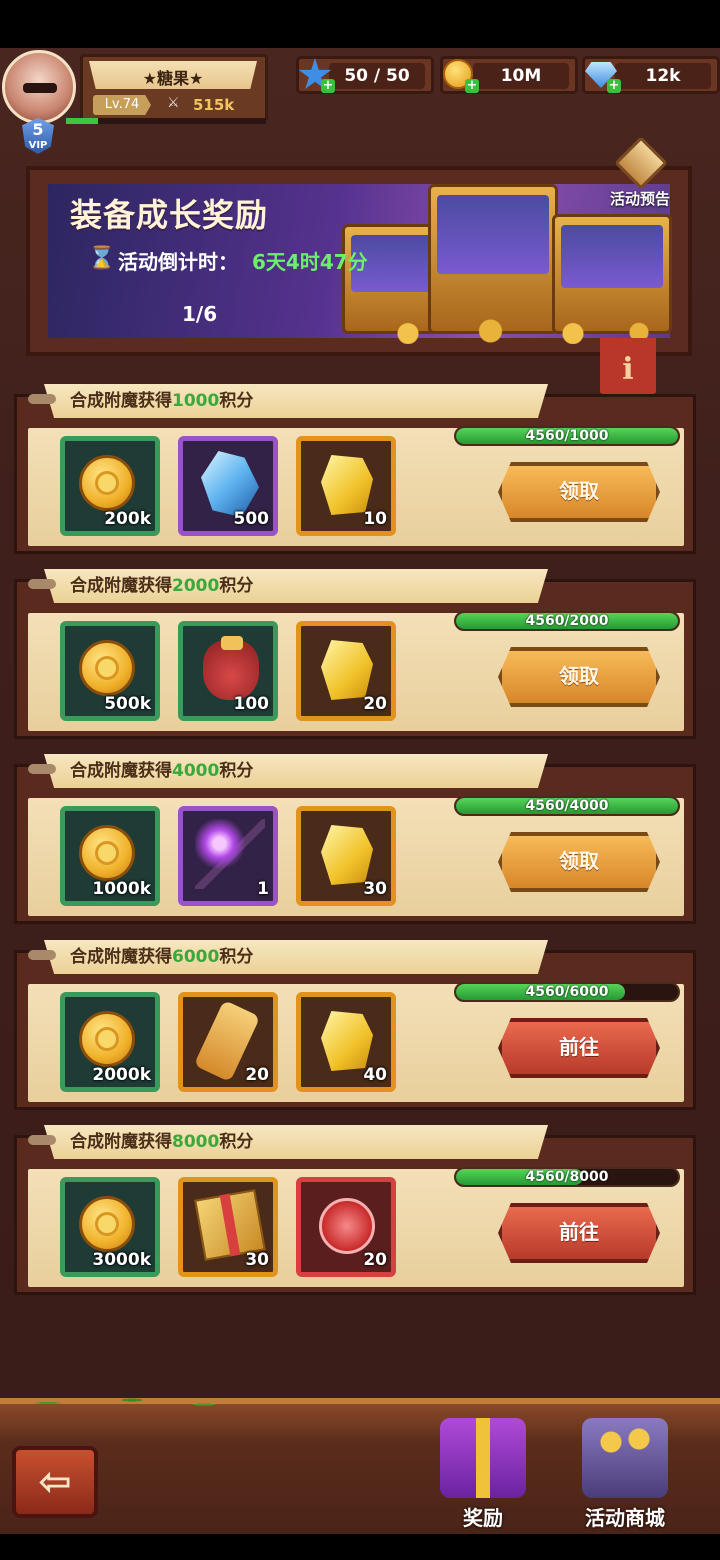 This screenshot has height=1560, width=720. I want to click on nav-rewards-label: 奖励, so click(483, 1518).